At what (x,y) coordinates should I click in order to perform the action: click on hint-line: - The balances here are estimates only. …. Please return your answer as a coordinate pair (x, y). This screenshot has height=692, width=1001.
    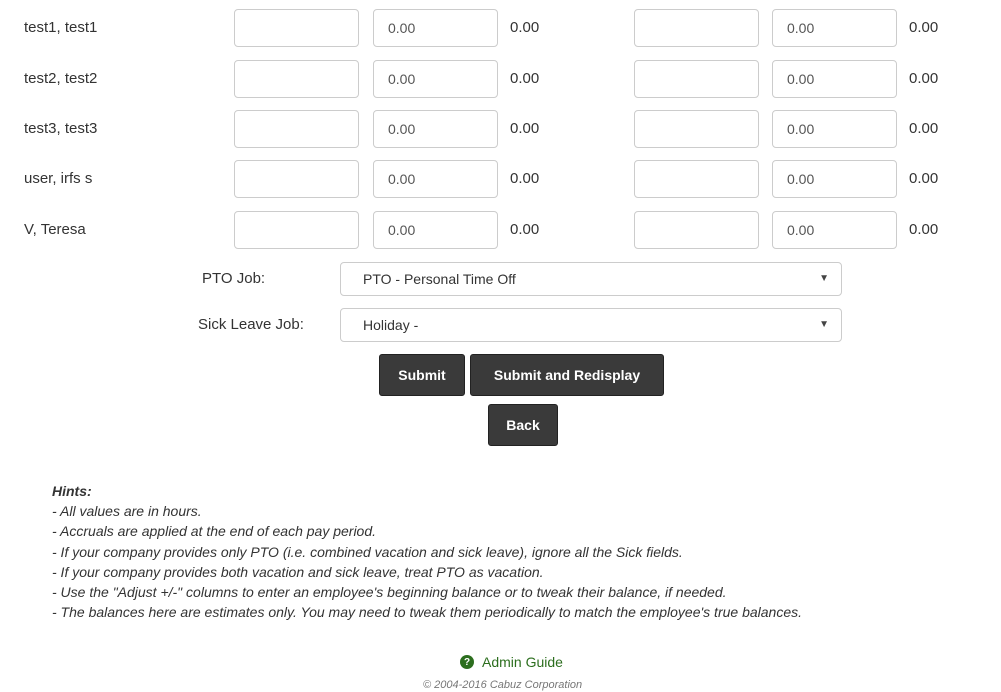
    Looking at the image, I should click on (427, 612).